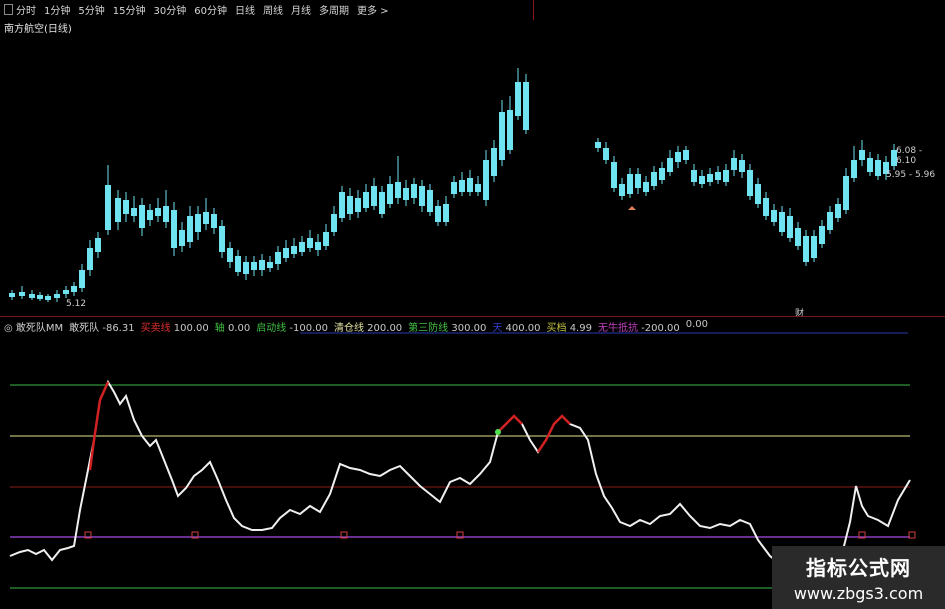 This screenshot has height=609, width=945. I want to click on indicator-item: 轴 0.00, so click(232, 328).